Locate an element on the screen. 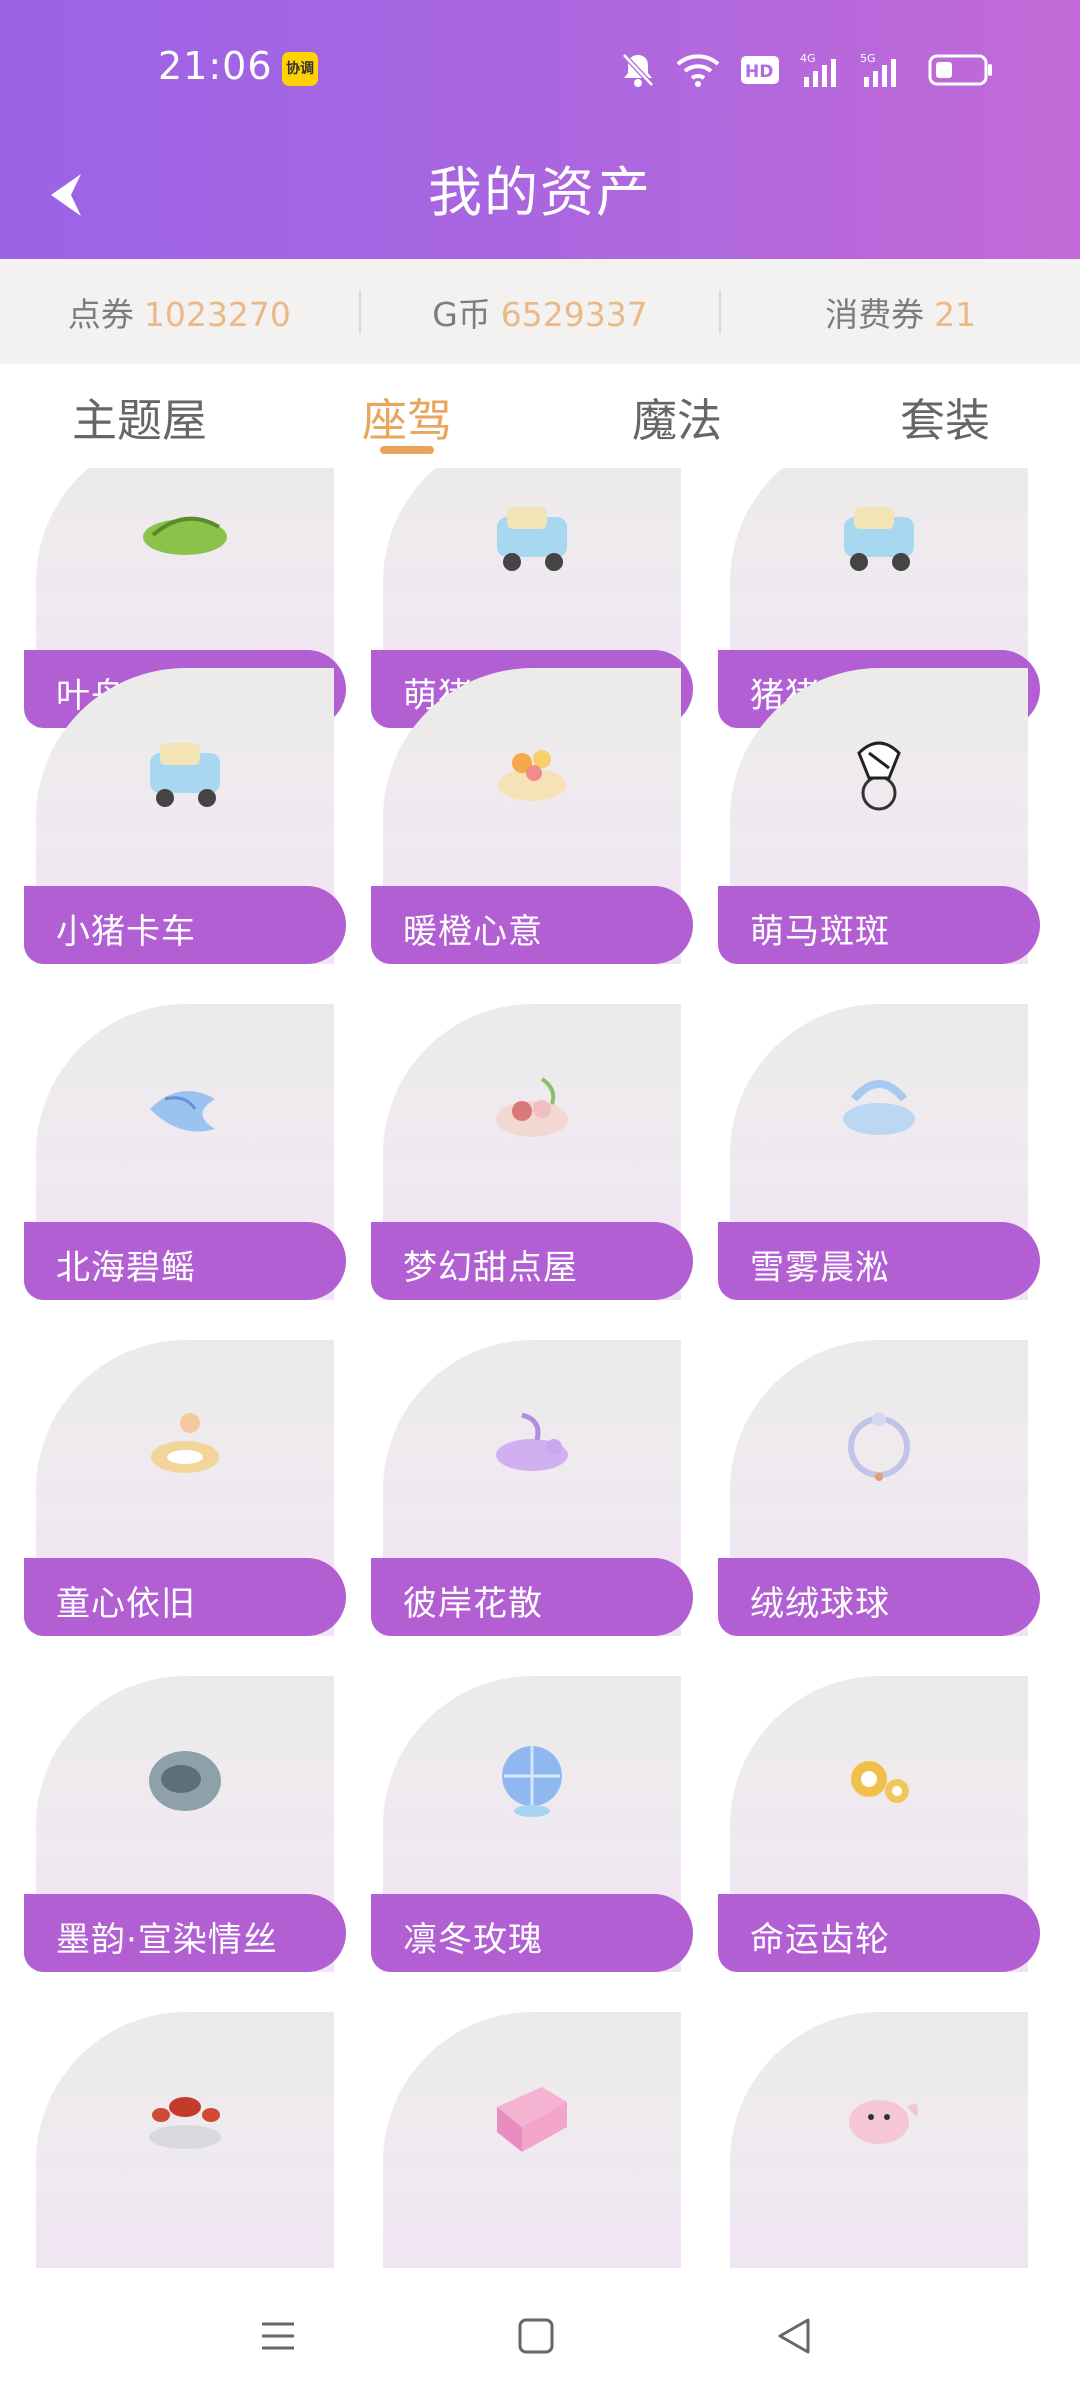 This screenshot has height=2400, width=1080. card-label: 绒绒球球 is located at coordinates (879, 1597).